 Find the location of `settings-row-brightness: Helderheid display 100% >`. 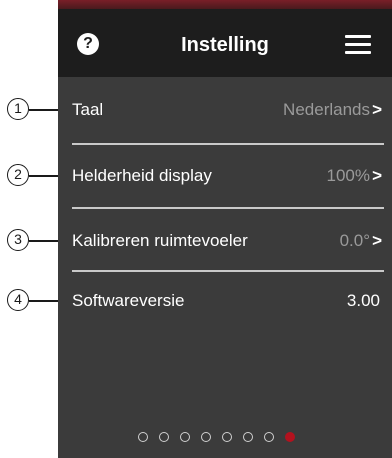

settings-row-brightness: Helderheid display 100% > is located at coordinates (225, 175).